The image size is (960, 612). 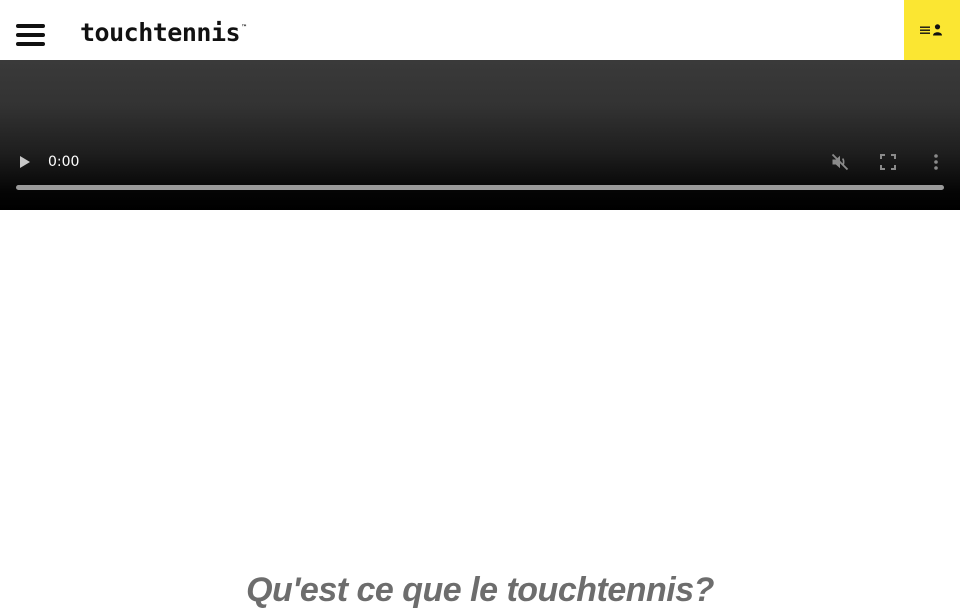 I want to click on video-progress-bar, so click(x=480, y=187).